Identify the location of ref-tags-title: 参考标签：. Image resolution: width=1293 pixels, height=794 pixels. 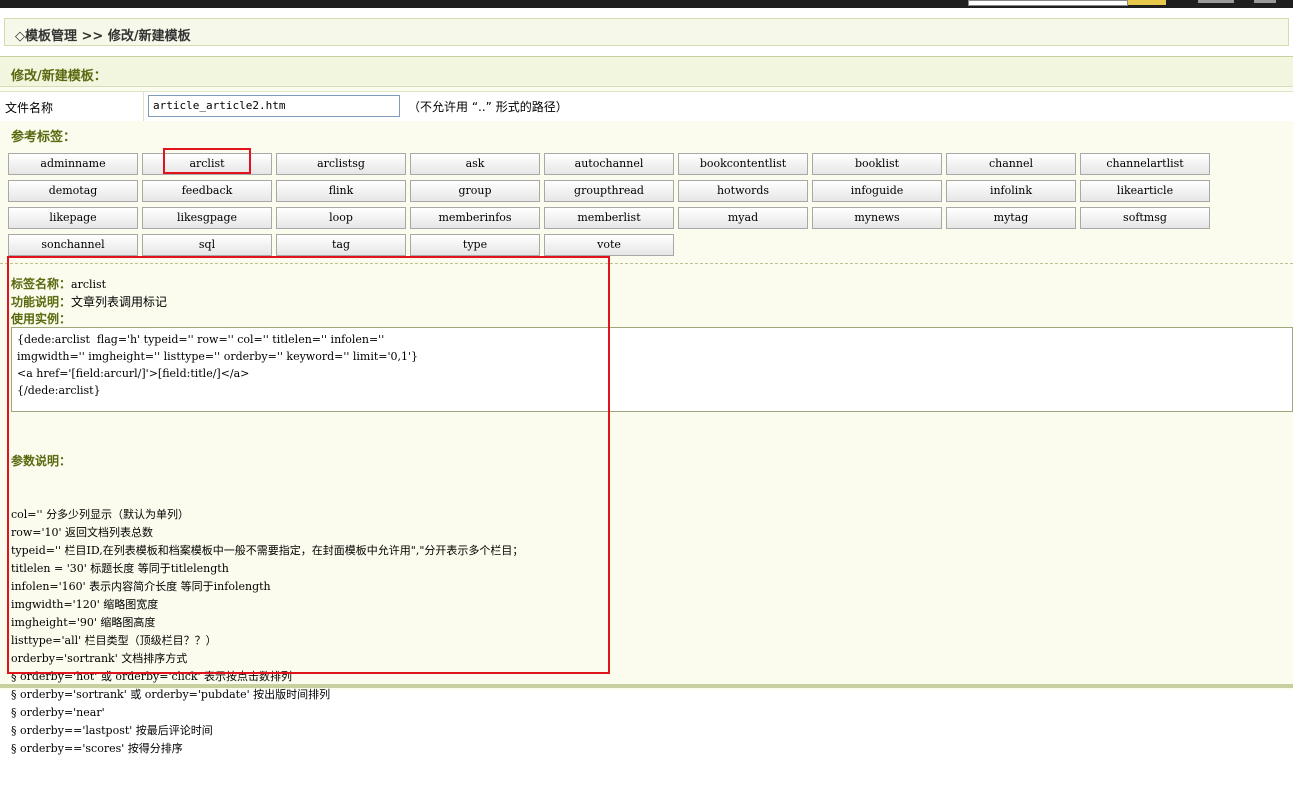
(44, 137).